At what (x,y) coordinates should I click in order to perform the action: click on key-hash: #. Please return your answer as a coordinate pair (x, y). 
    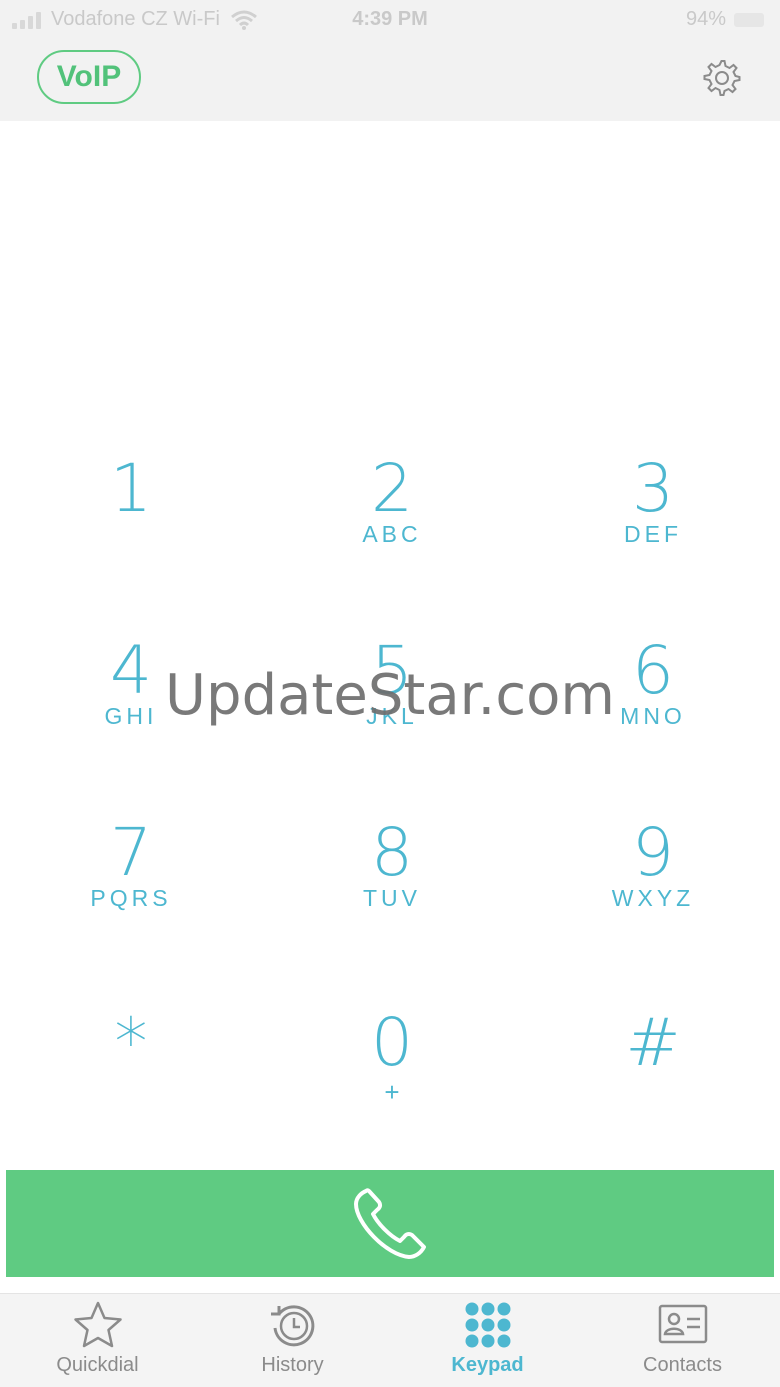
    Looking at the image, I should click on (653, 1082).